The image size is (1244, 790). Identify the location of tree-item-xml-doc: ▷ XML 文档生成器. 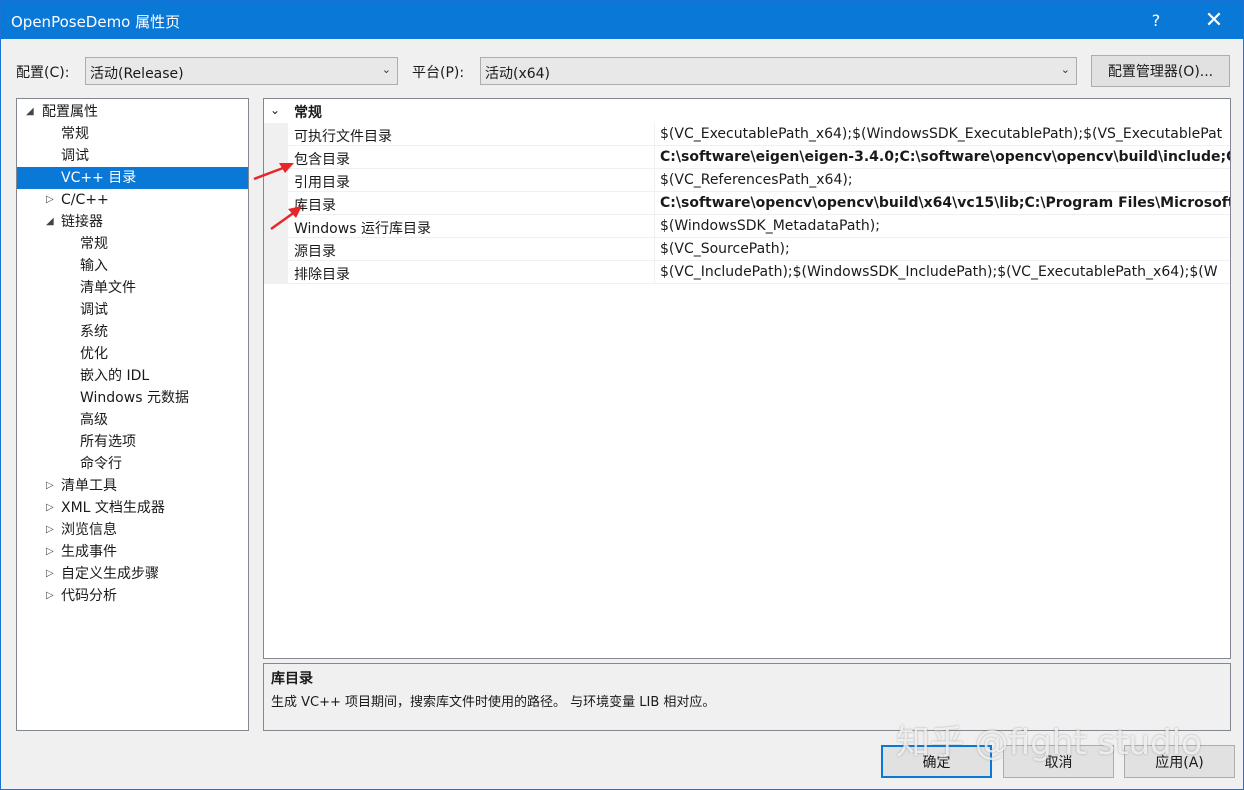
(132, 508).